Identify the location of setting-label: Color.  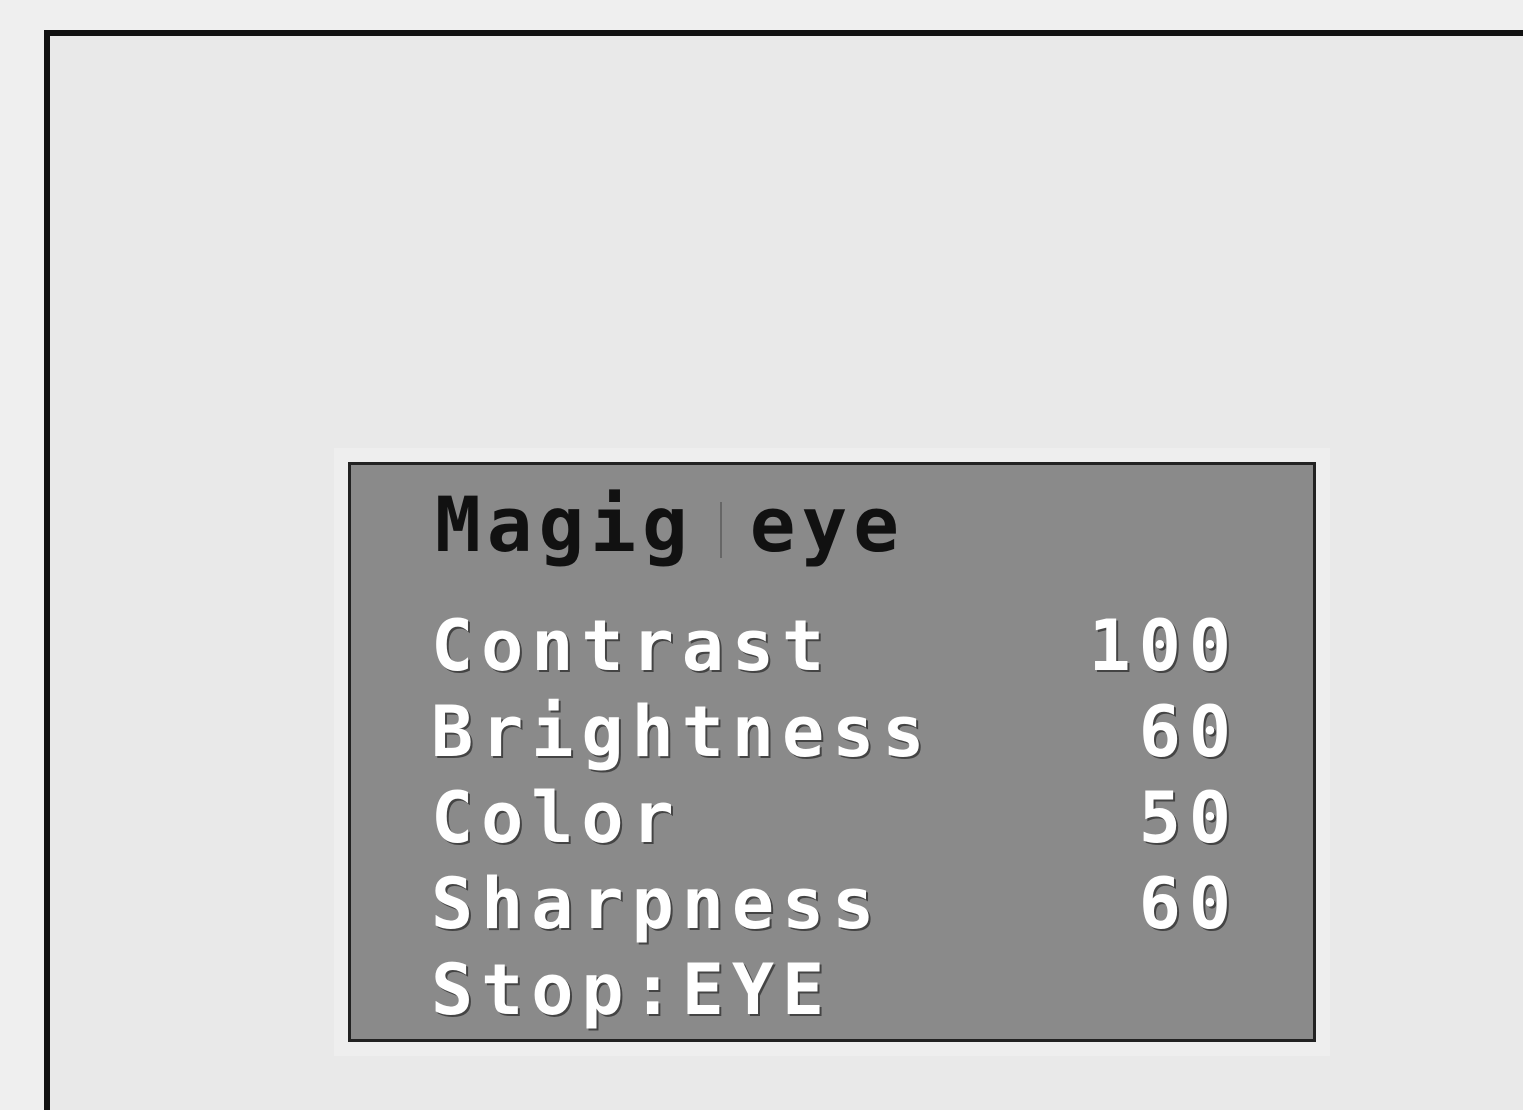
(556, 818).